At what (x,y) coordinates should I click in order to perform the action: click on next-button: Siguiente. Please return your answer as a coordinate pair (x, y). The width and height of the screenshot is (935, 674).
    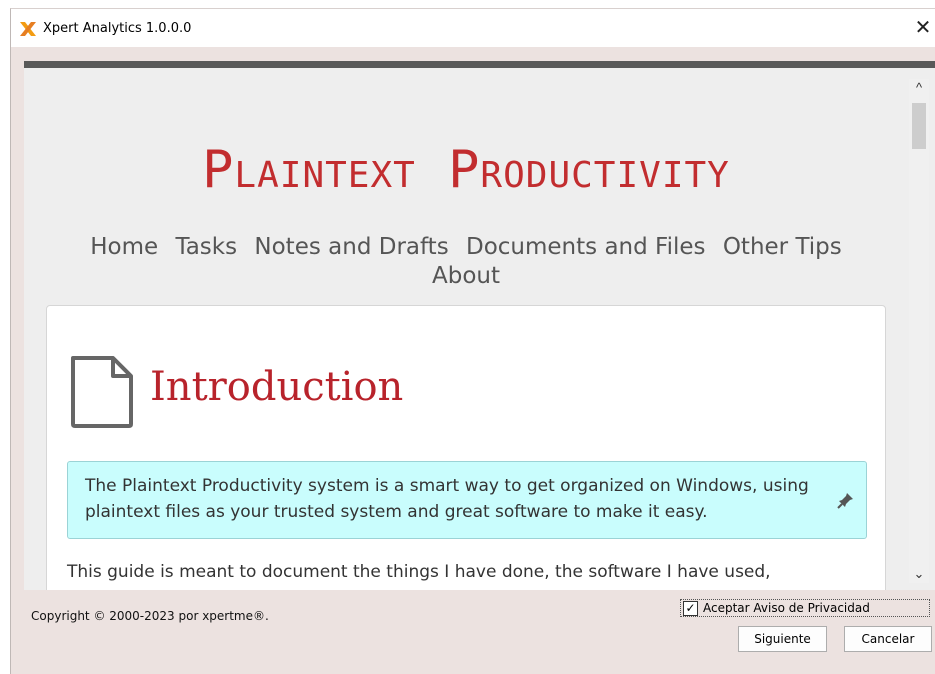
    Looking at the image, I should click on (782, 639).